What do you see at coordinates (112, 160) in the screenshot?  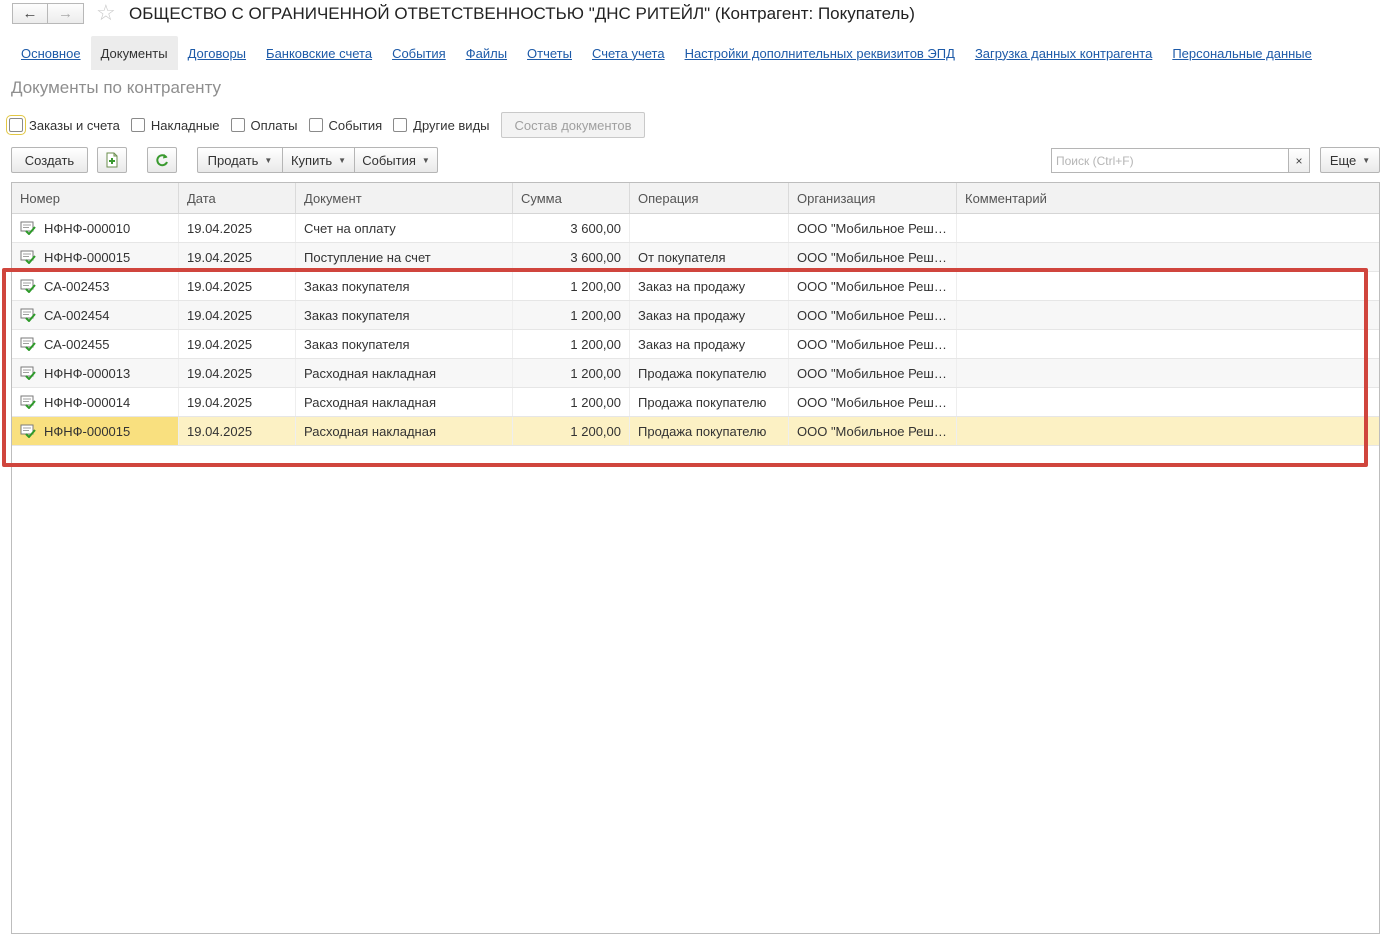 I see `add-document-button` at bounding box center [112, 160].